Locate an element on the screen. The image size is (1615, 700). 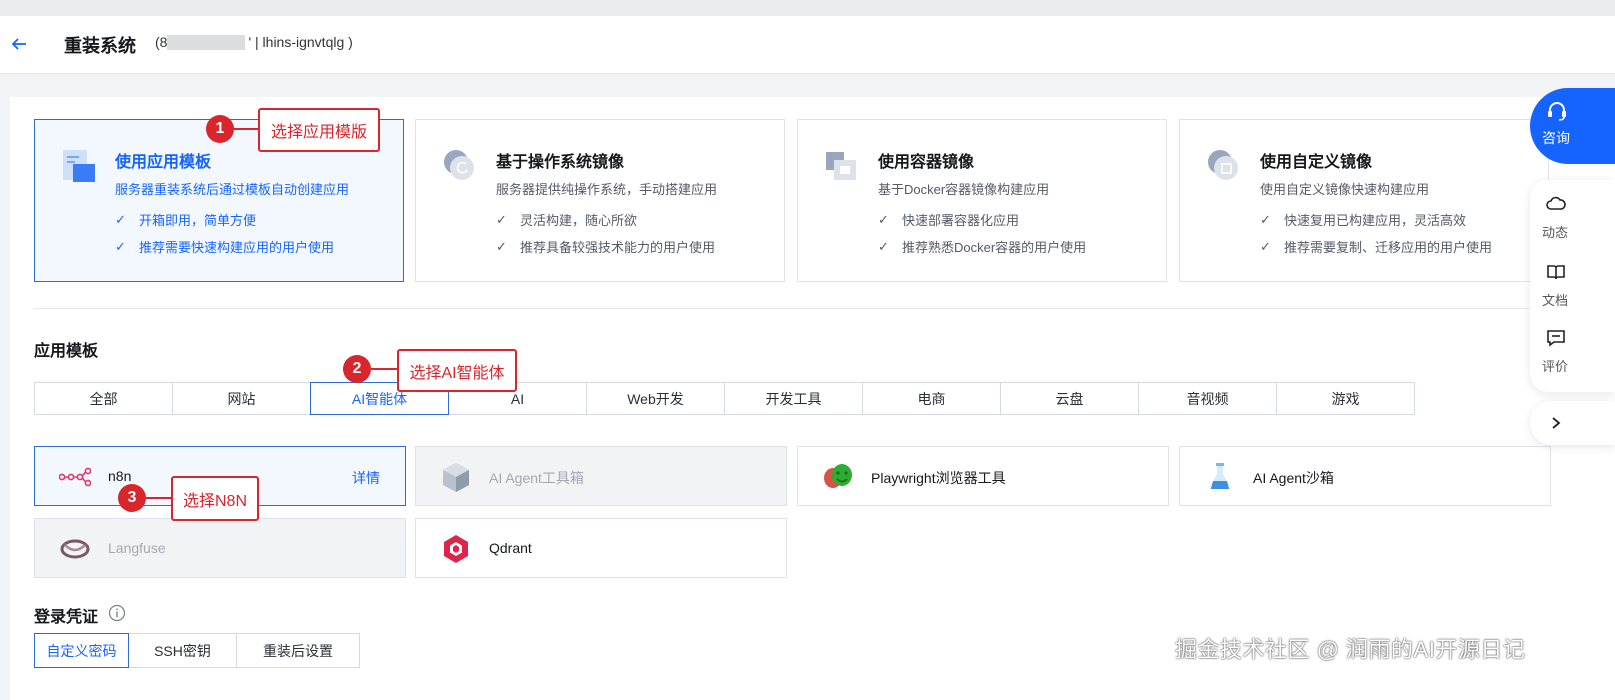
feature-text: 推荐熟悉Docker容器的用户使用 is located at coordinates (994, 247).